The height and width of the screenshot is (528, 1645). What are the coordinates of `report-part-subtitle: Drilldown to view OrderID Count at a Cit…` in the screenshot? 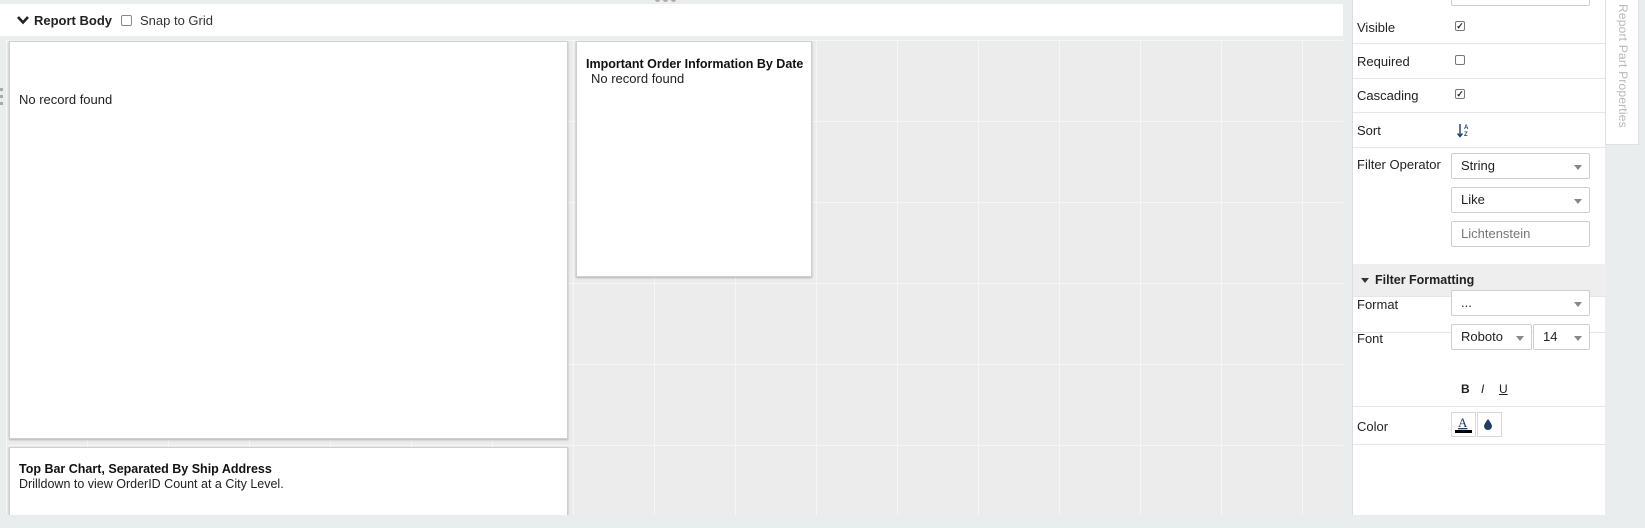 It's located at (151, 484).